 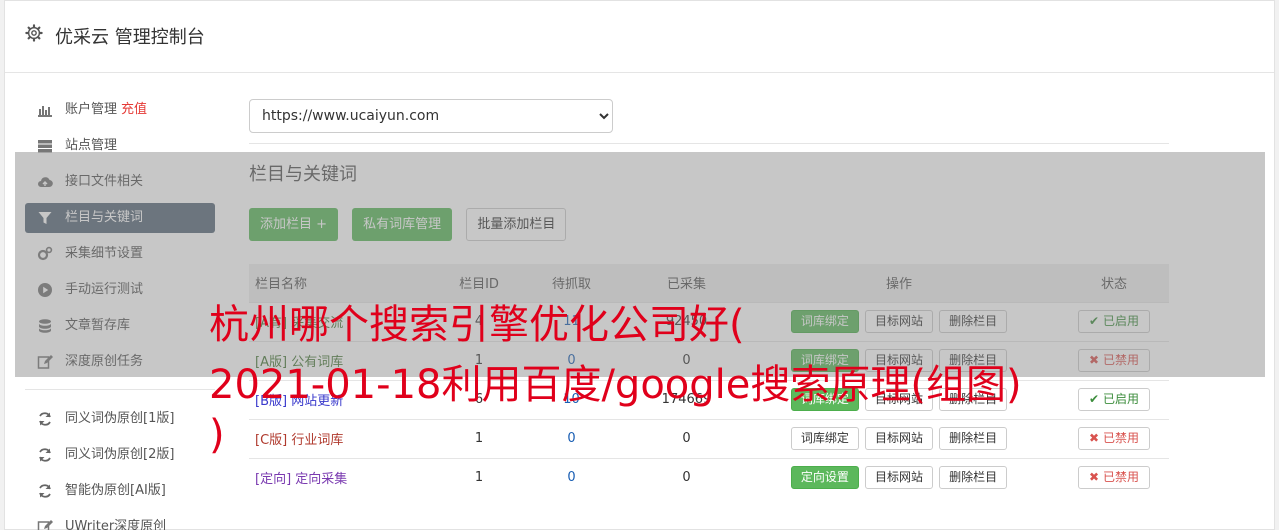 What do you see at coordinates (120, 110) in the screenshot?
I see `sidebar-item-account: 账户管理 充值` at bounding box center [120, 110].